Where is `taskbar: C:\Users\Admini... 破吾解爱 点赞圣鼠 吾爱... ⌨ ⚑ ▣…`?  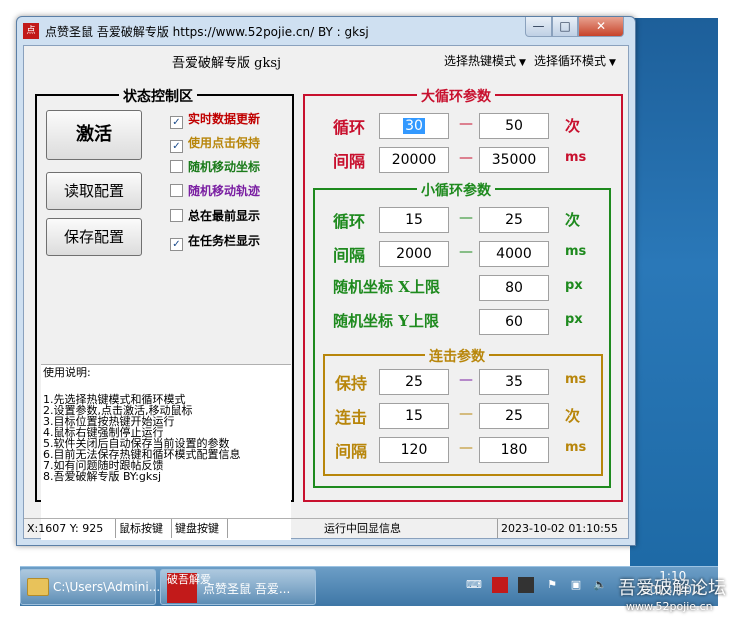
taskbar: C:\Users\Admini... 破吾解爱 点赞圣鼠 吾爱... ⌨ ⚑ ▣… is located at coordinates (369, 586).